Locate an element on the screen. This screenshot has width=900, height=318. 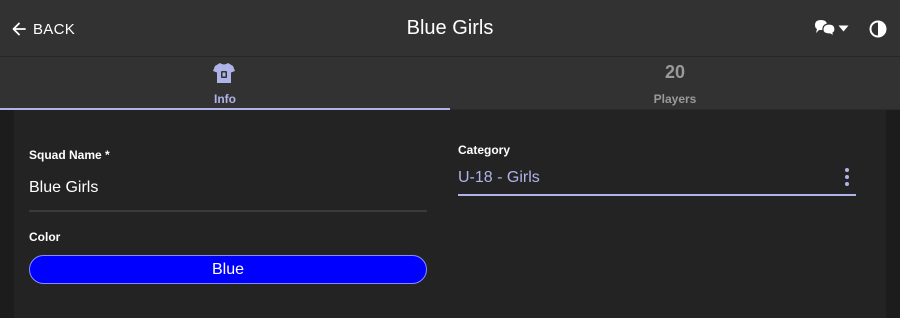
tab-info: Info is located at coordinates (225, 83).